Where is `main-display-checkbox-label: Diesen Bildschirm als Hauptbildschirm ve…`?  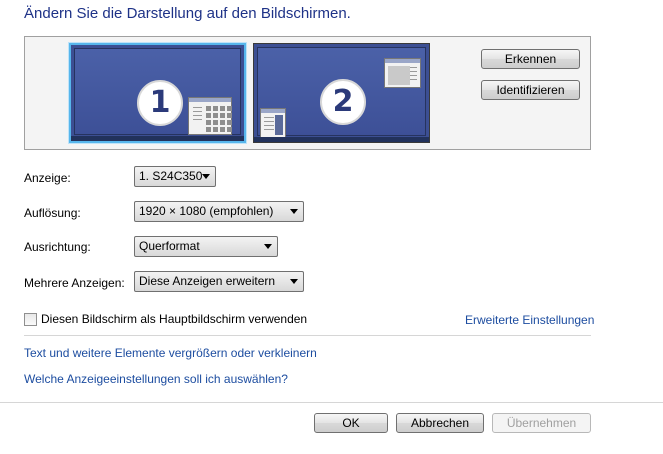 main-display-checkbox-label: Diesen Bildschirm als Hauptbildschirm ve… is located at coordinates (174, 319).